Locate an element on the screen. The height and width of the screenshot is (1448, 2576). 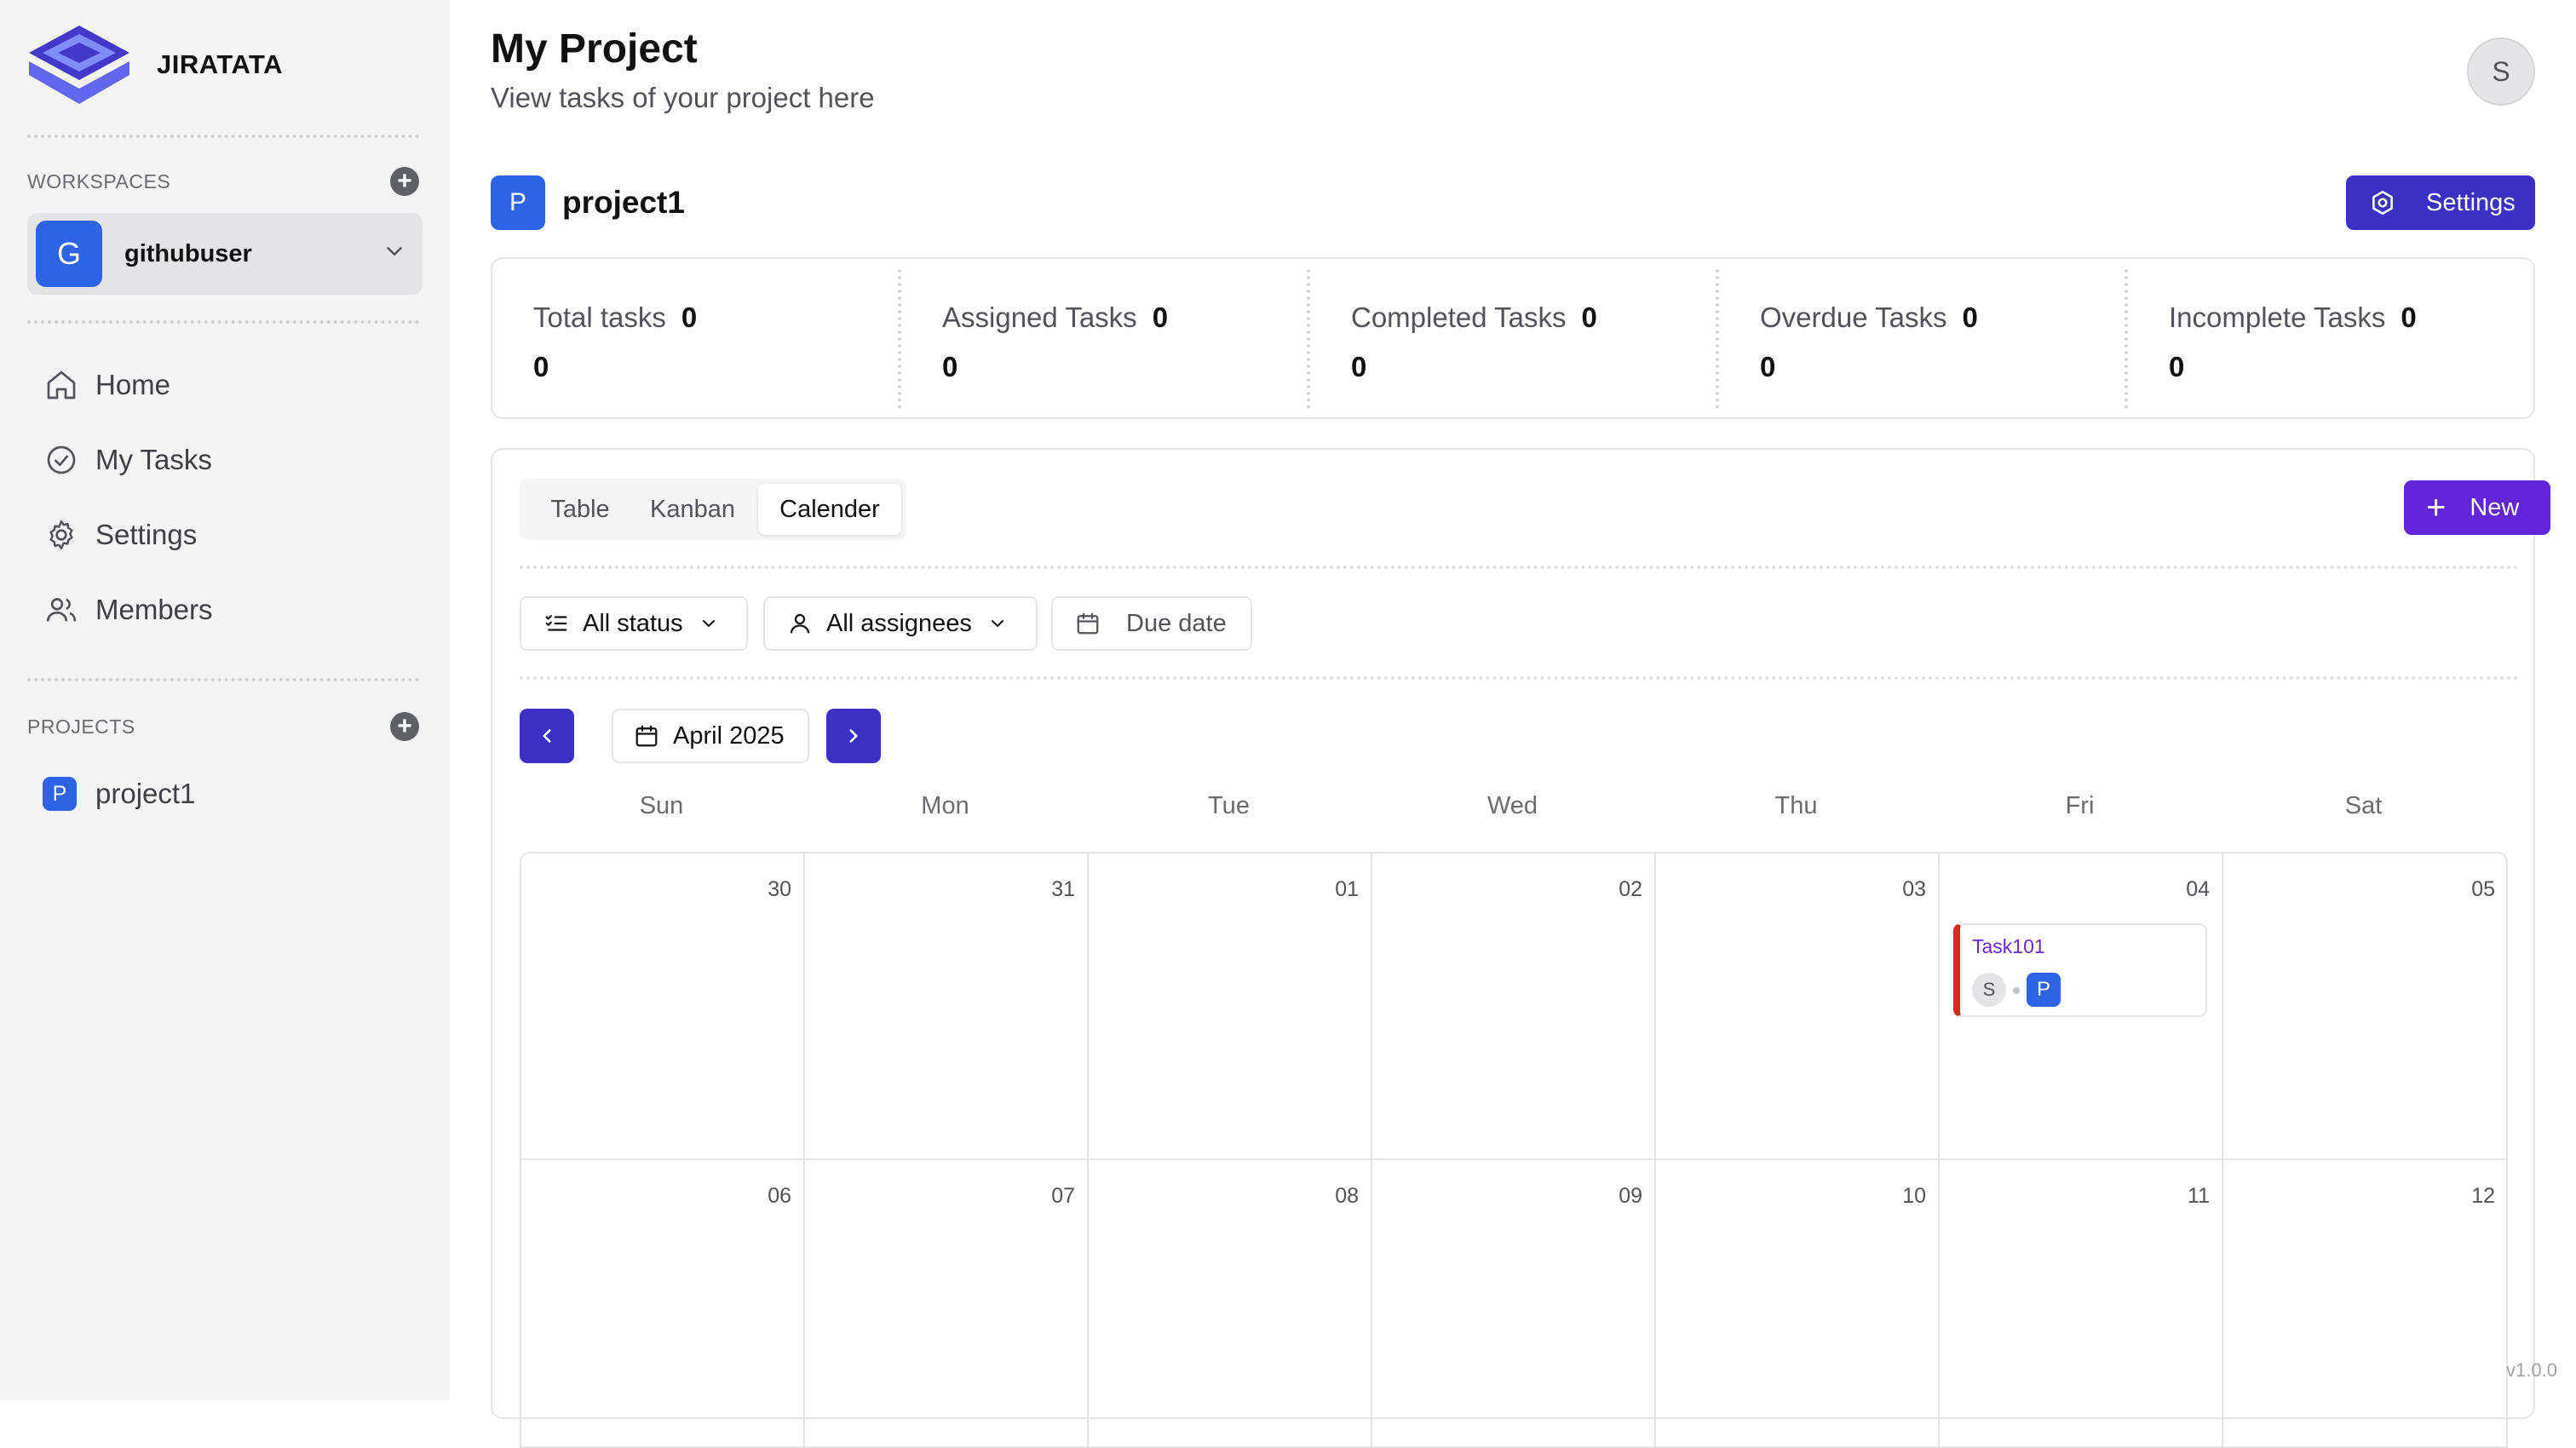
calendar-day: 07 is located at coordinates (947, 1303).